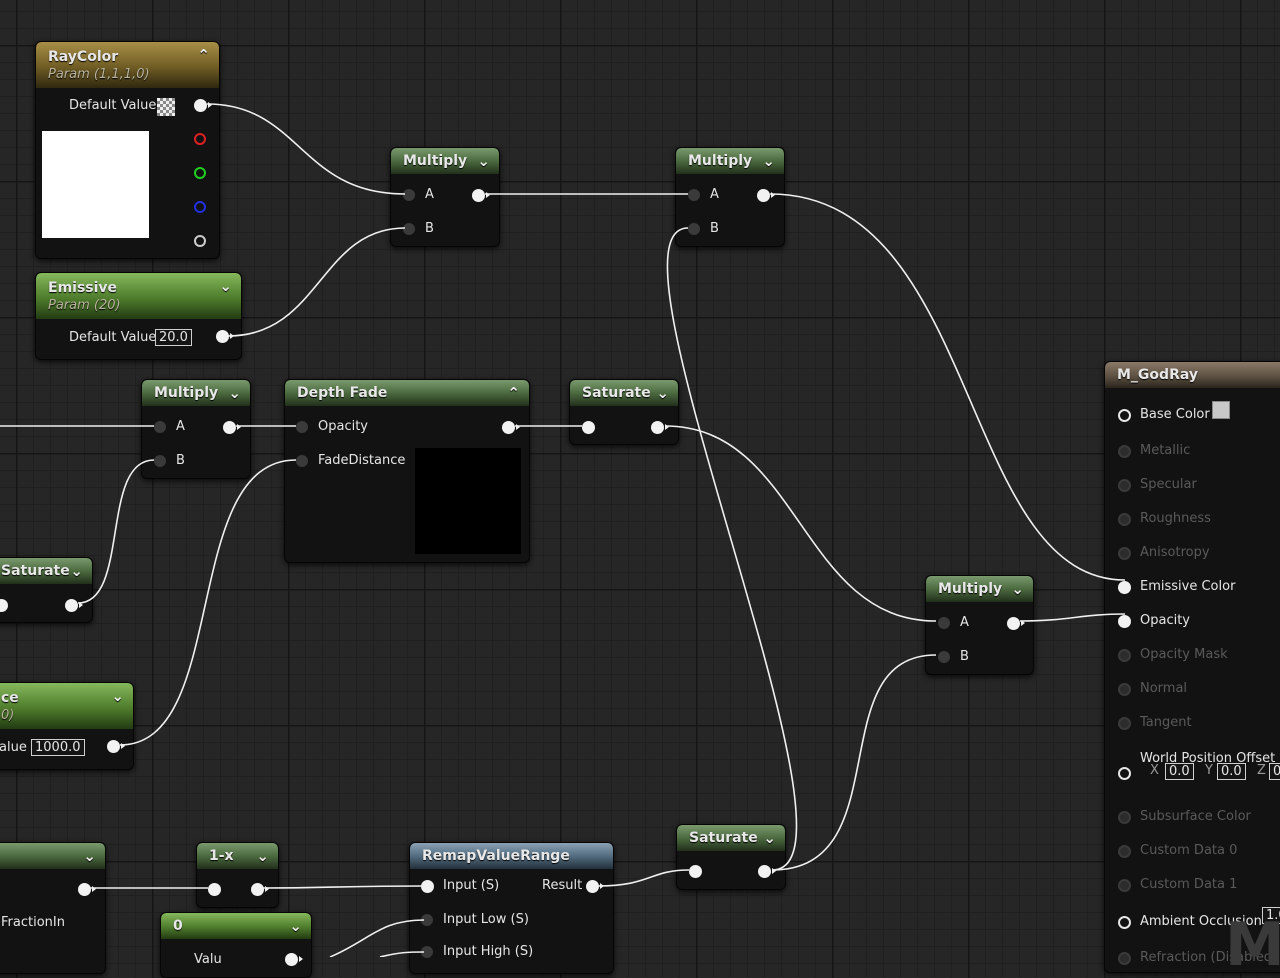  What do you see at coordinates (1231, 771) in the screenshot?
I see `wpo-y-field: 0.0` at bounding box center [1231, 771].